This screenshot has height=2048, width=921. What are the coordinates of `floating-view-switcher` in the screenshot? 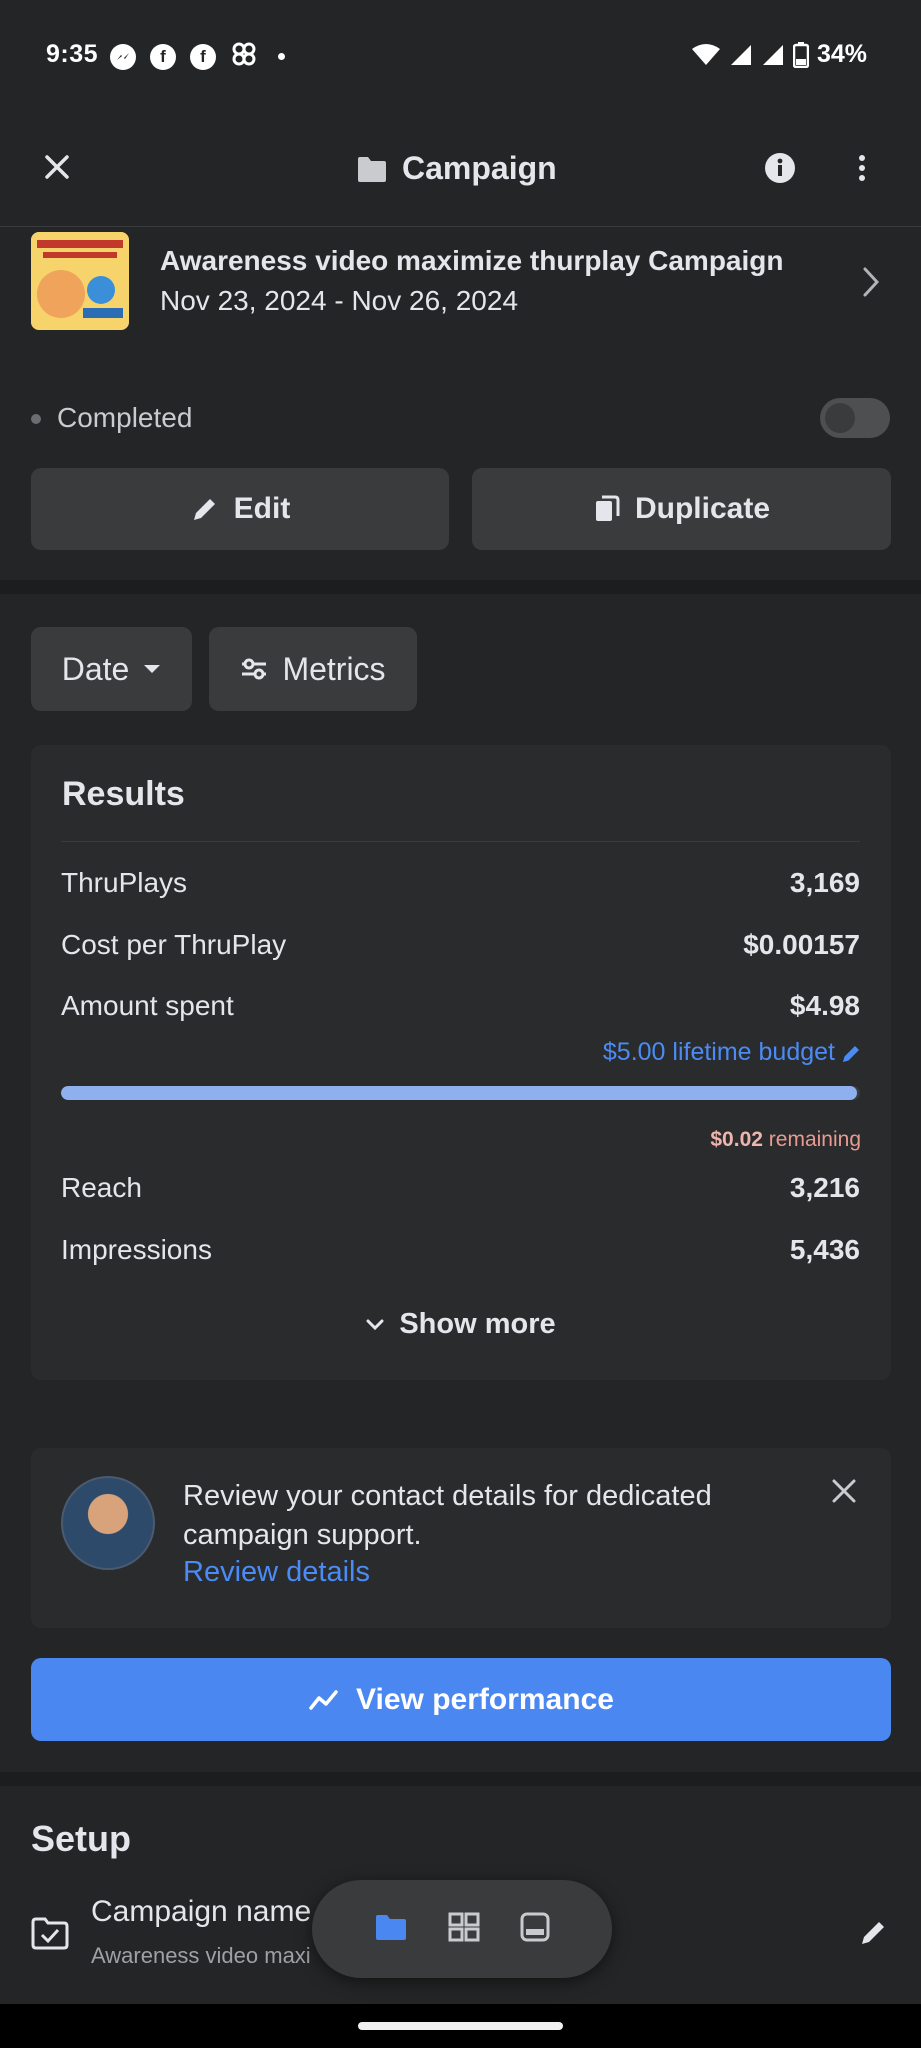 It's located at (462, 1929).